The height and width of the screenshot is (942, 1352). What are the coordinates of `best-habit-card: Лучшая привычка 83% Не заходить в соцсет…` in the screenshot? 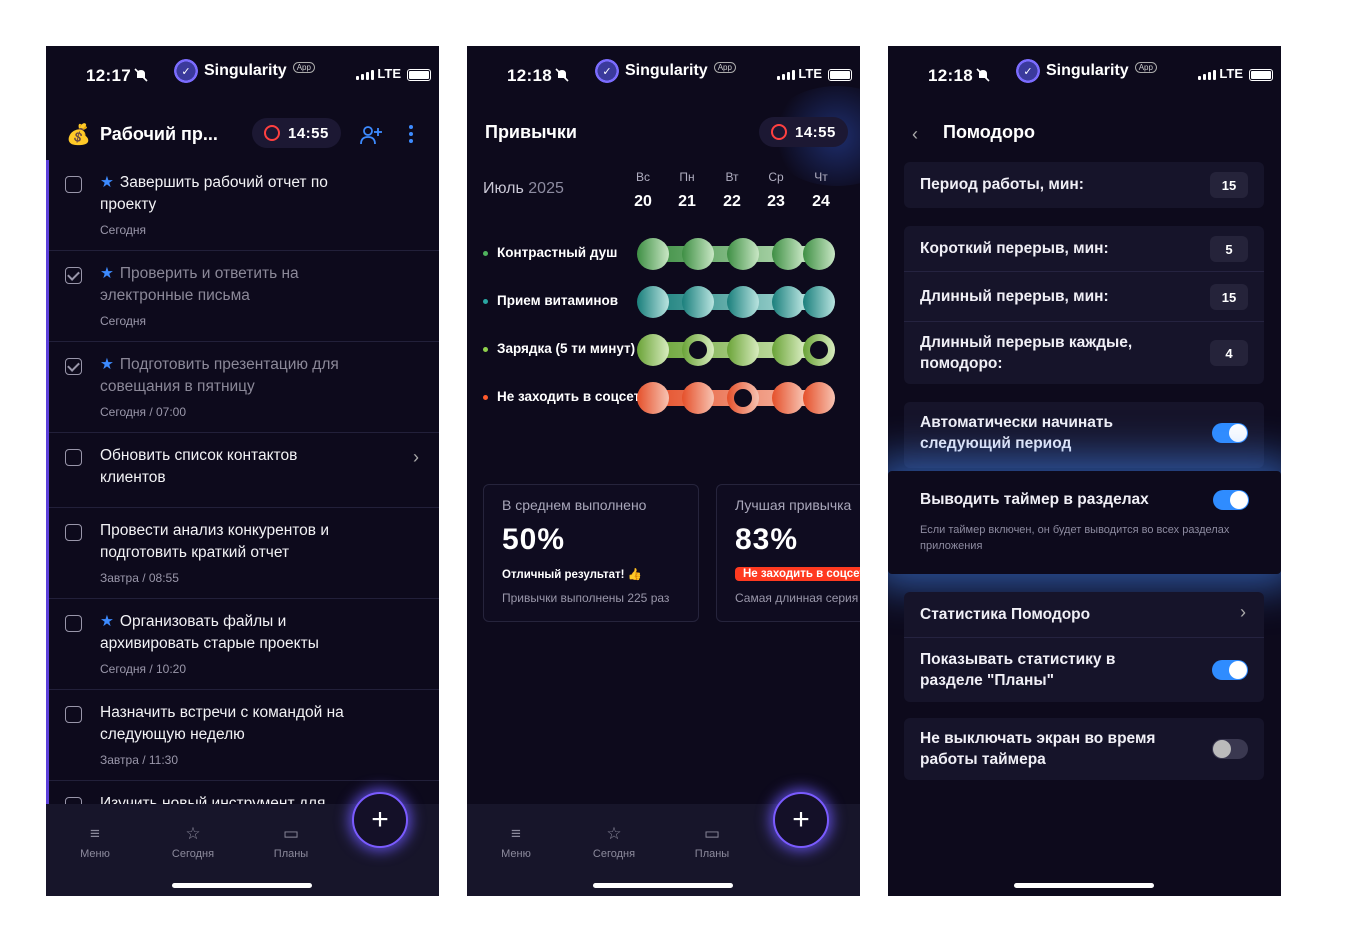 It's located at (788, 553).